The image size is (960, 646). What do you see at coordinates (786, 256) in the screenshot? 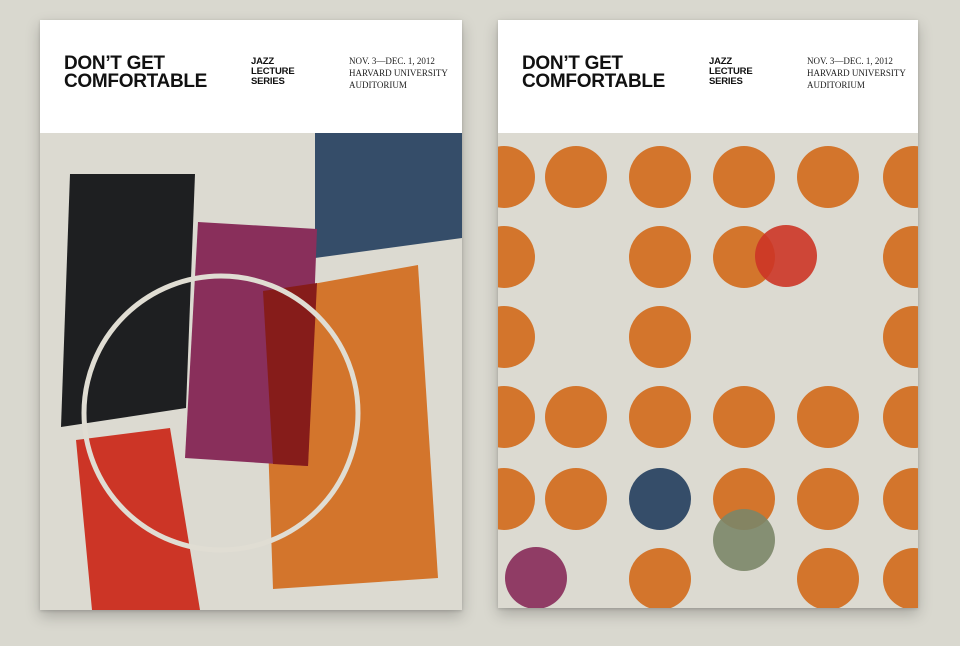
I see `red-dot` at bounding box center [786, 256].